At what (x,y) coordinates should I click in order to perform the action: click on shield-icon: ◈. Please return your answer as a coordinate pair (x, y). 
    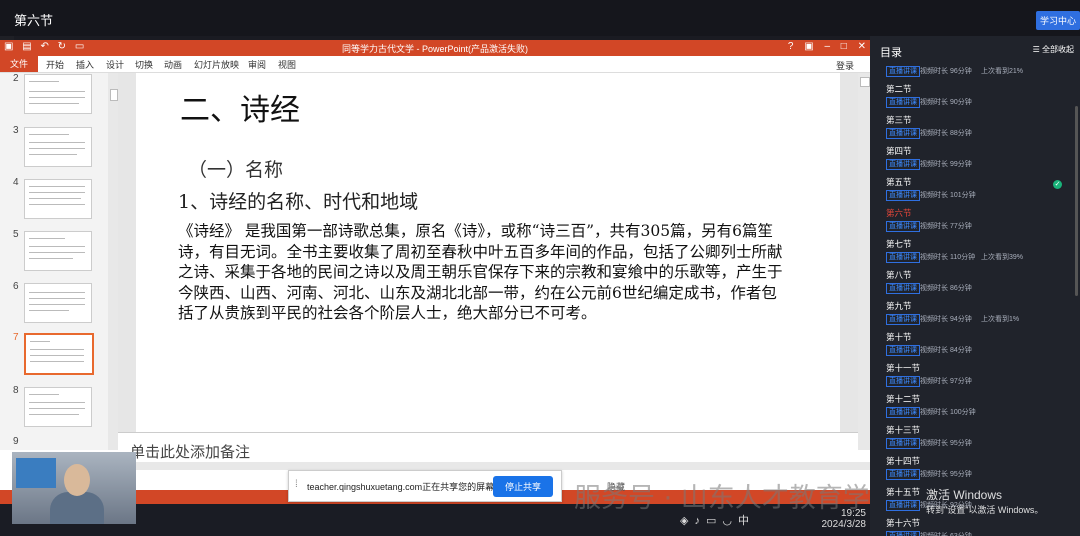
    Looking at the image, I should click on (687, 521).